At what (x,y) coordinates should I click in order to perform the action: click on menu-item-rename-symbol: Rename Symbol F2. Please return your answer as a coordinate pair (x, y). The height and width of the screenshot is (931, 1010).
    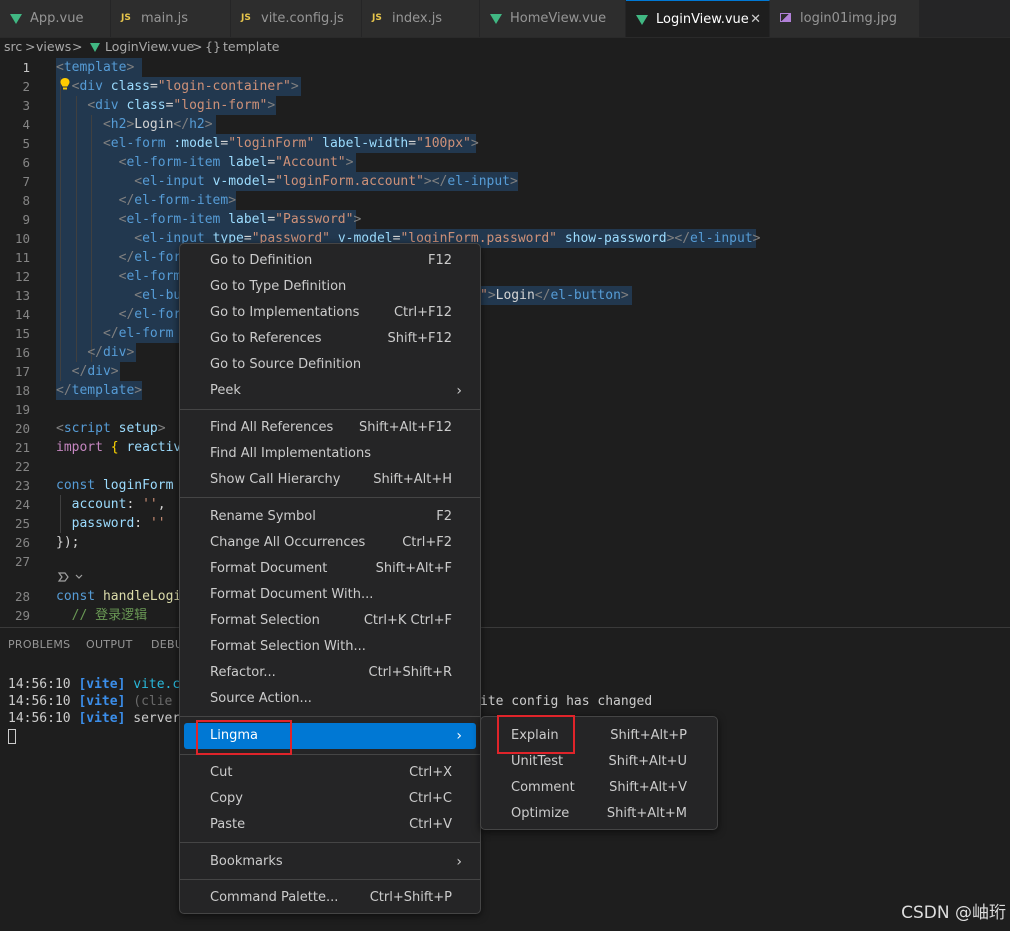
    Looking at the image, I should click on (330, 517).